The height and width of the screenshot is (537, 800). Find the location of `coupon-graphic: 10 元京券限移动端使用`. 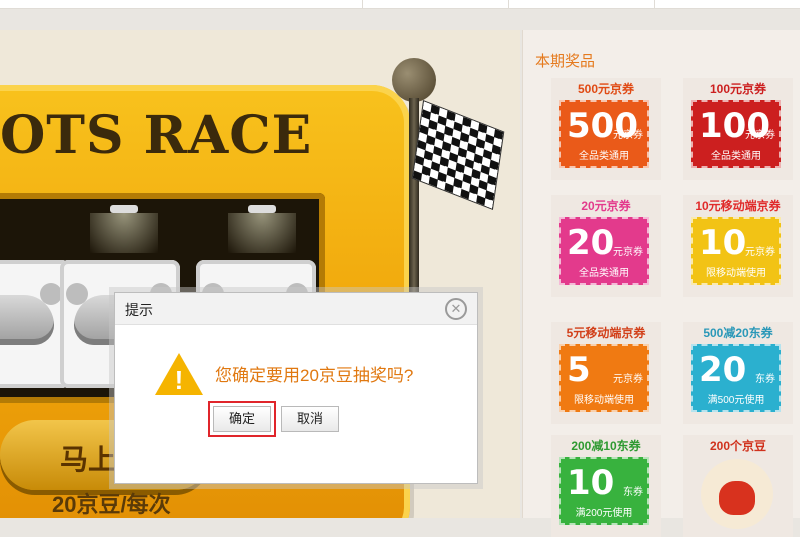

coupon-graphic: 10 元京券限移动端使用 is located at coordinates (736, 251).